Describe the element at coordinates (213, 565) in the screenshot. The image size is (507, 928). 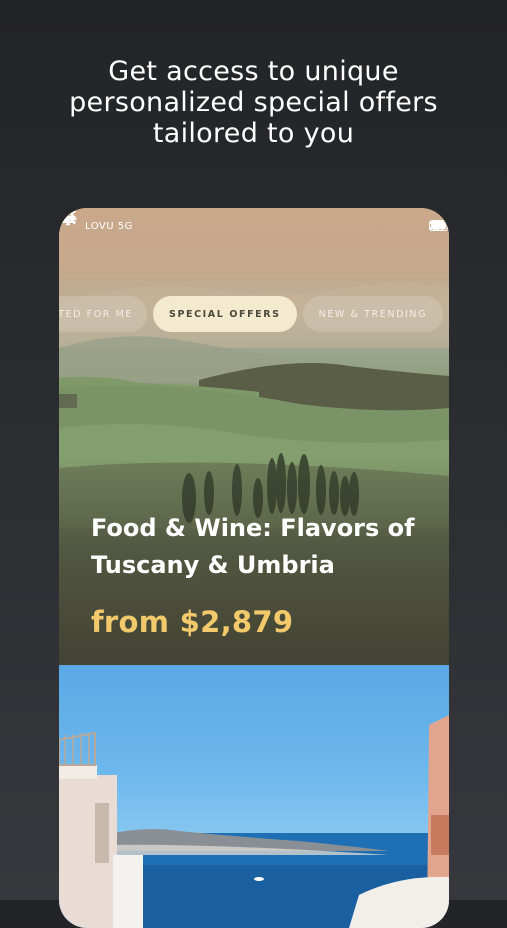
I see `offer-title-line-2: Tuscany & Umbria` at that location.